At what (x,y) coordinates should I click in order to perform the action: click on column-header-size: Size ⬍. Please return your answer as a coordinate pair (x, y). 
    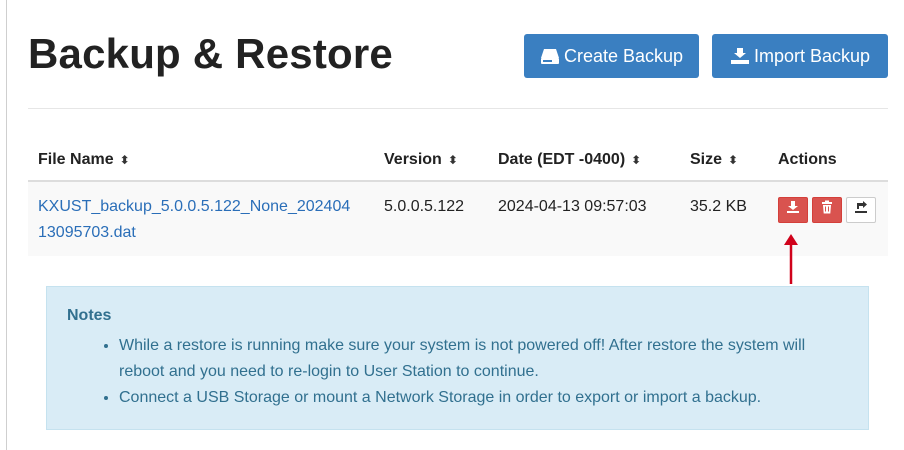
    Looking at the image, I should click on (724, 160).